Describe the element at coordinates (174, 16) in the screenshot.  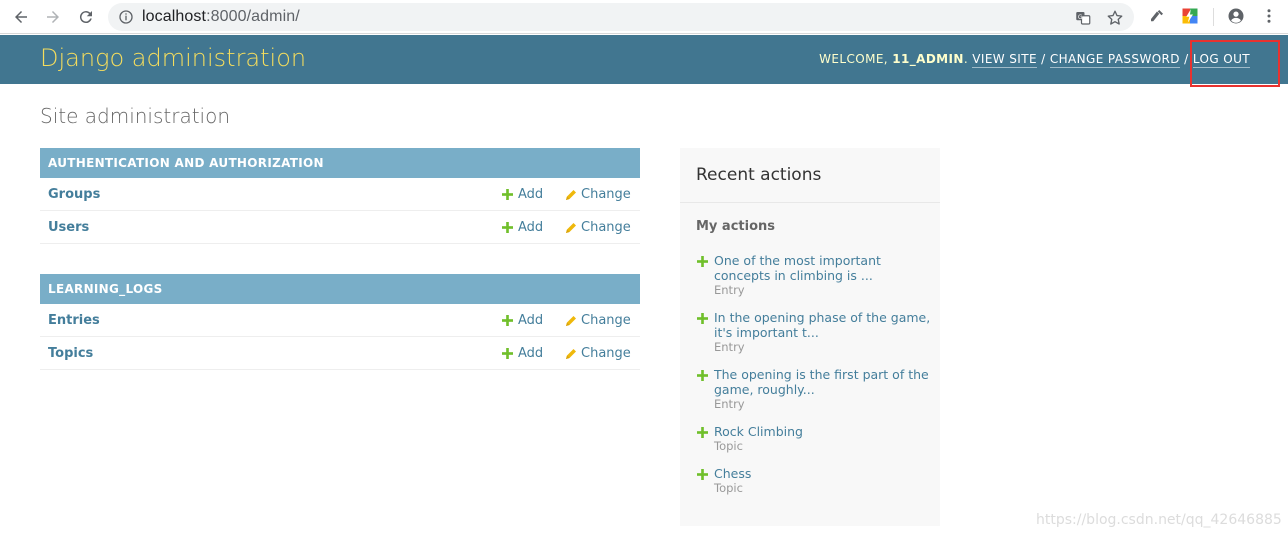
I see `url-host: localhost` at that location.